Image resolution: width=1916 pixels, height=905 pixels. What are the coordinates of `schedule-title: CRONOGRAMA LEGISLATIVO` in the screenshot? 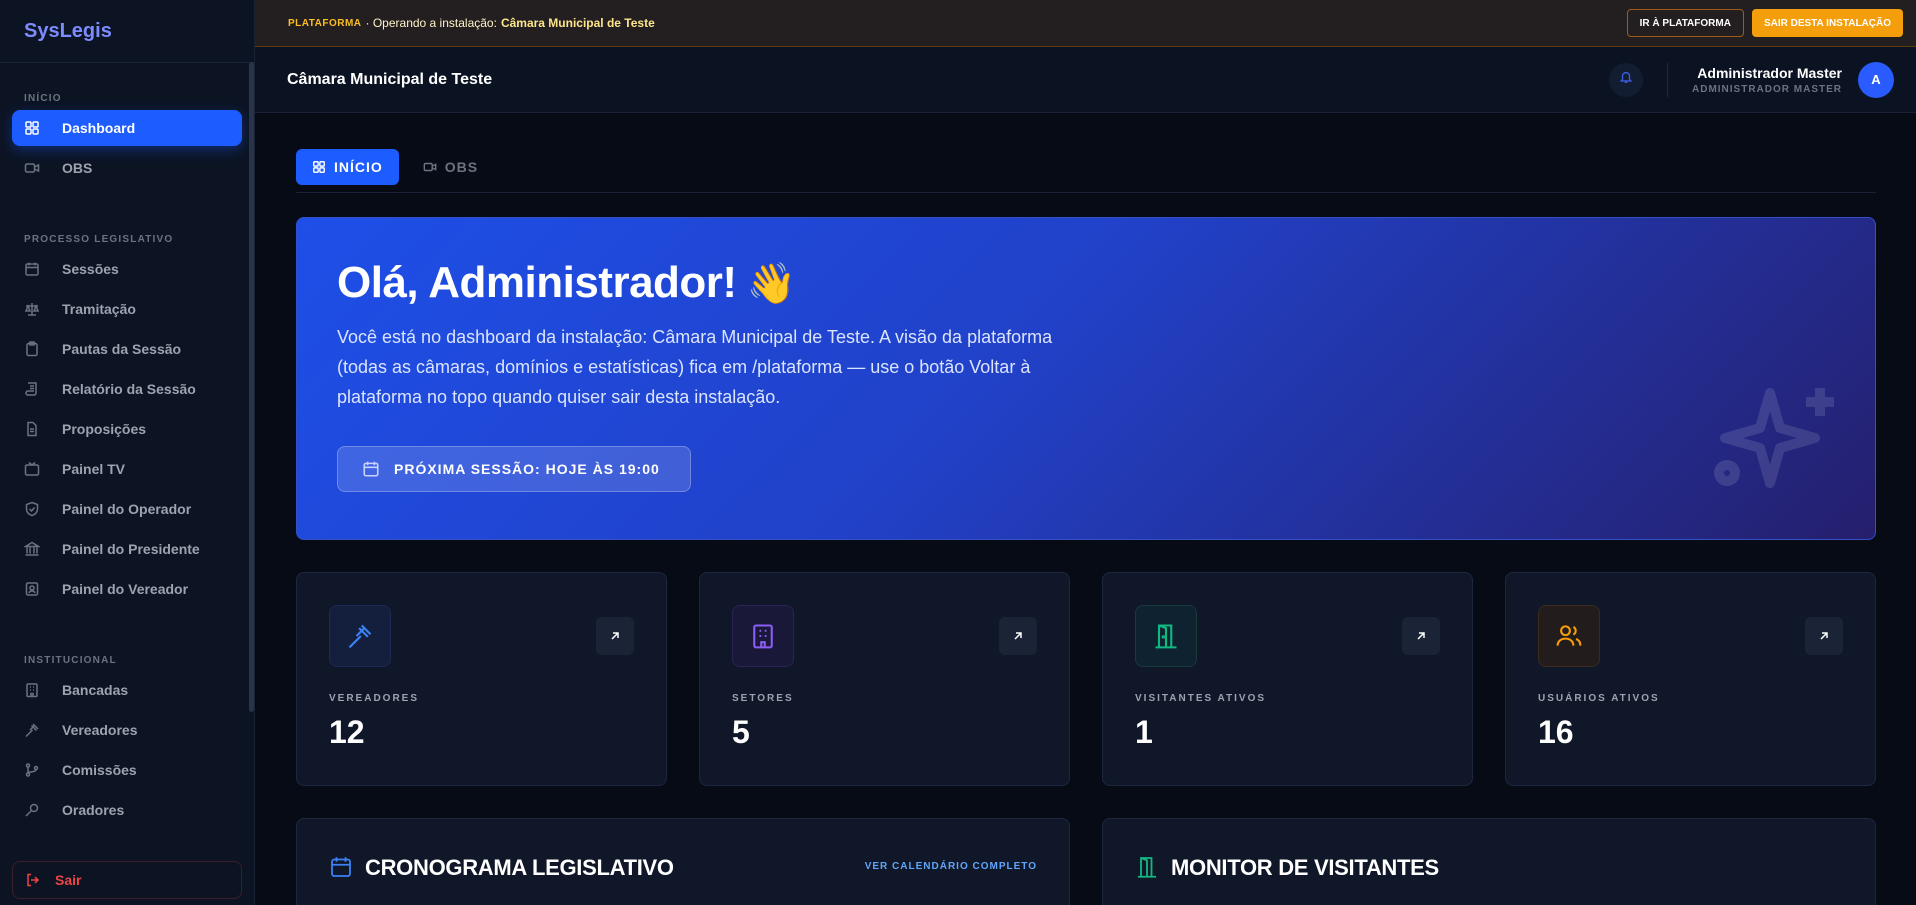 It's located at (519, 867).